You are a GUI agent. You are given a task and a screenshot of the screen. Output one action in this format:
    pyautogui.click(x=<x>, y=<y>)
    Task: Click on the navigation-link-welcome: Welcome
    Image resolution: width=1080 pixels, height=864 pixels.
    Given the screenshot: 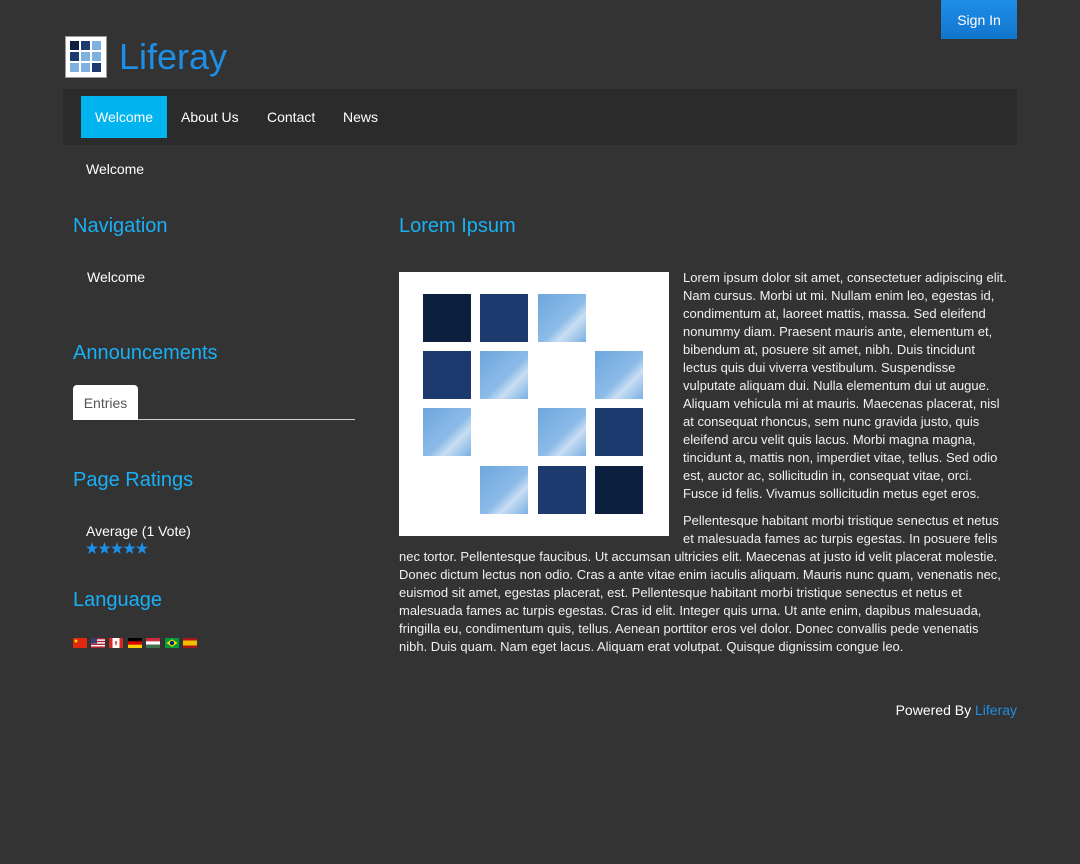 What is the action you would take?
    pyautogui.click(x=116, y=277)
    